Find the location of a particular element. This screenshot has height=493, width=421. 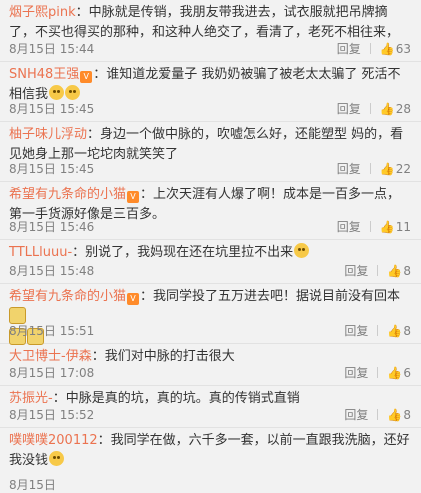

comment-content: 苏振光-：中脉是真的坑，真的坑。真的传销式直销 is located at coordinates (211, 399).